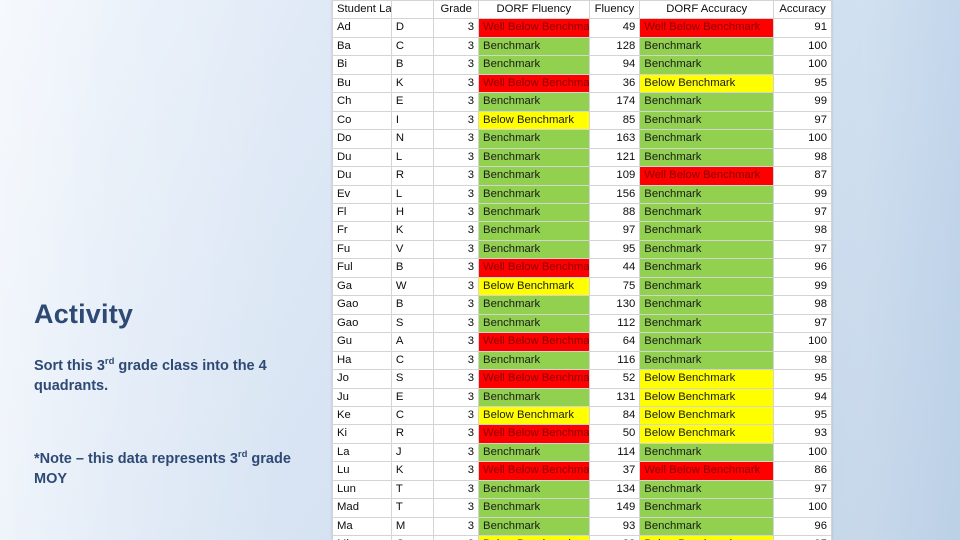 The image size is (960, 540). What do you see at coordinates (582, 323) in the screenshot?
I see `table-row: Gao S 3 Benchmark 112 Benchmark 97` at bounding box center [582, 323].